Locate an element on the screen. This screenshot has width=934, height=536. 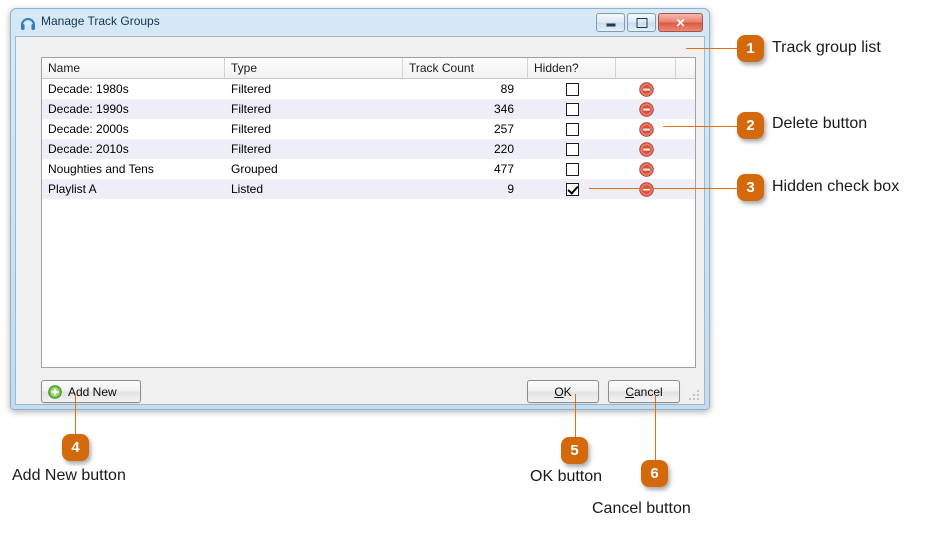
callout-label-1: Track group list is located at coordinates (826, 47).